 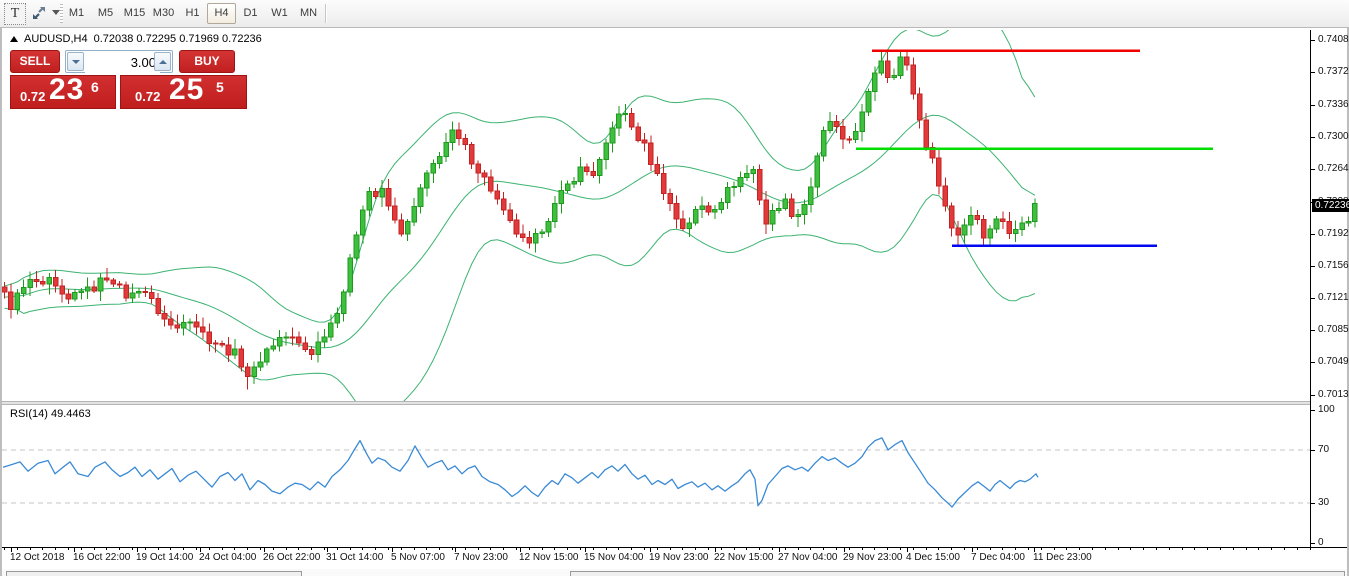 What do you see at coordinates (418, 557) in the screenshot?
I see `time-axis-label: 5 Nov 07:00` at bounding box center [418, 557].